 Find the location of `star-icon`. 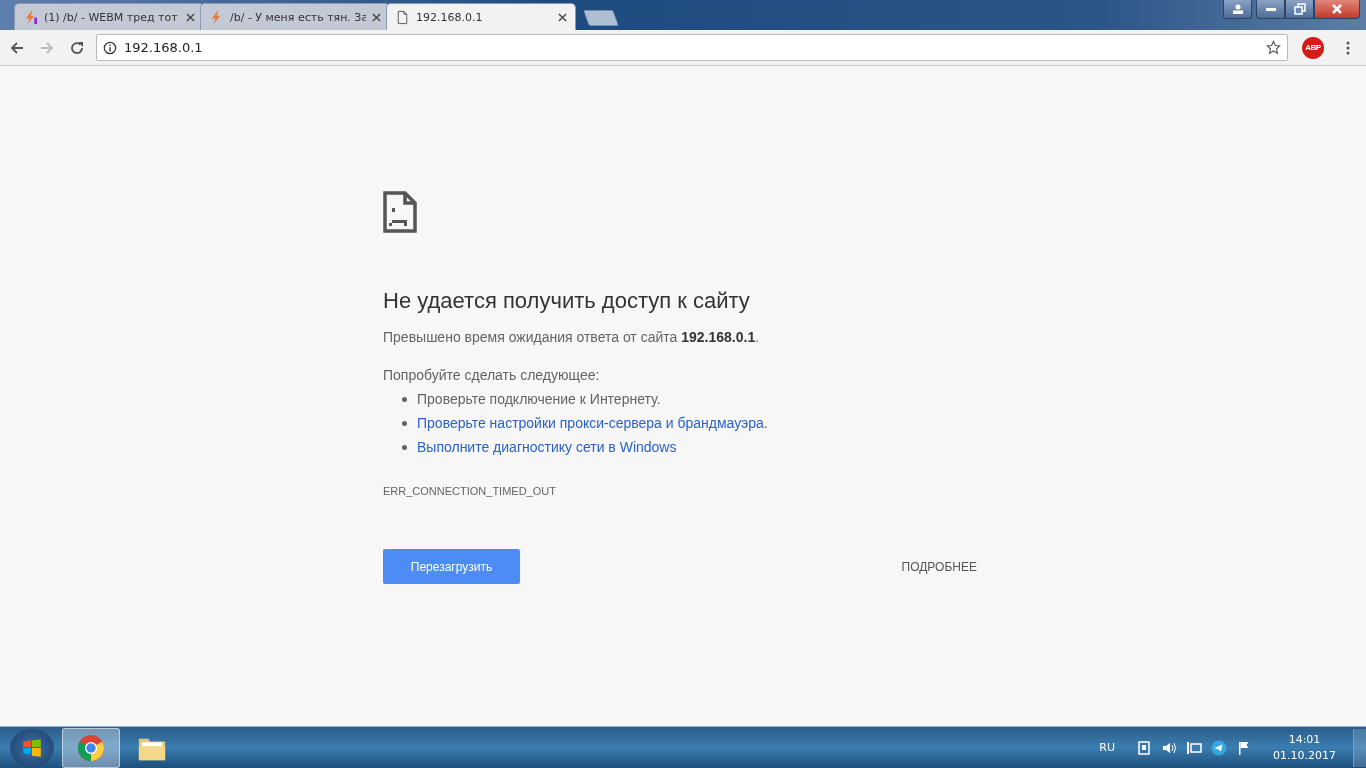

star-icon is located at coordinates (1273, 47).